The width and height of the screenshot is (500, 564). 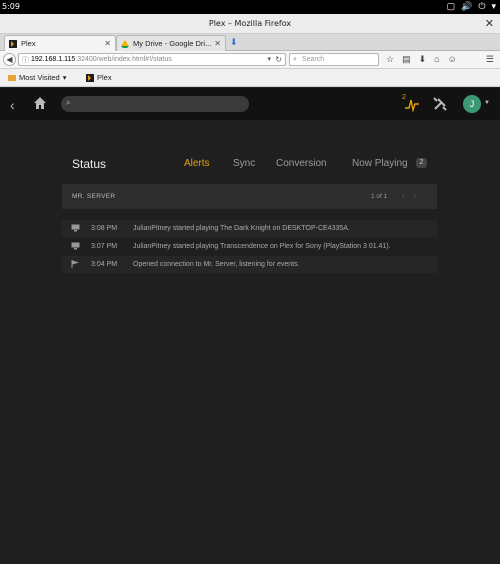 I want to click on home-icon: ⌂, so click(x=436, y=59).